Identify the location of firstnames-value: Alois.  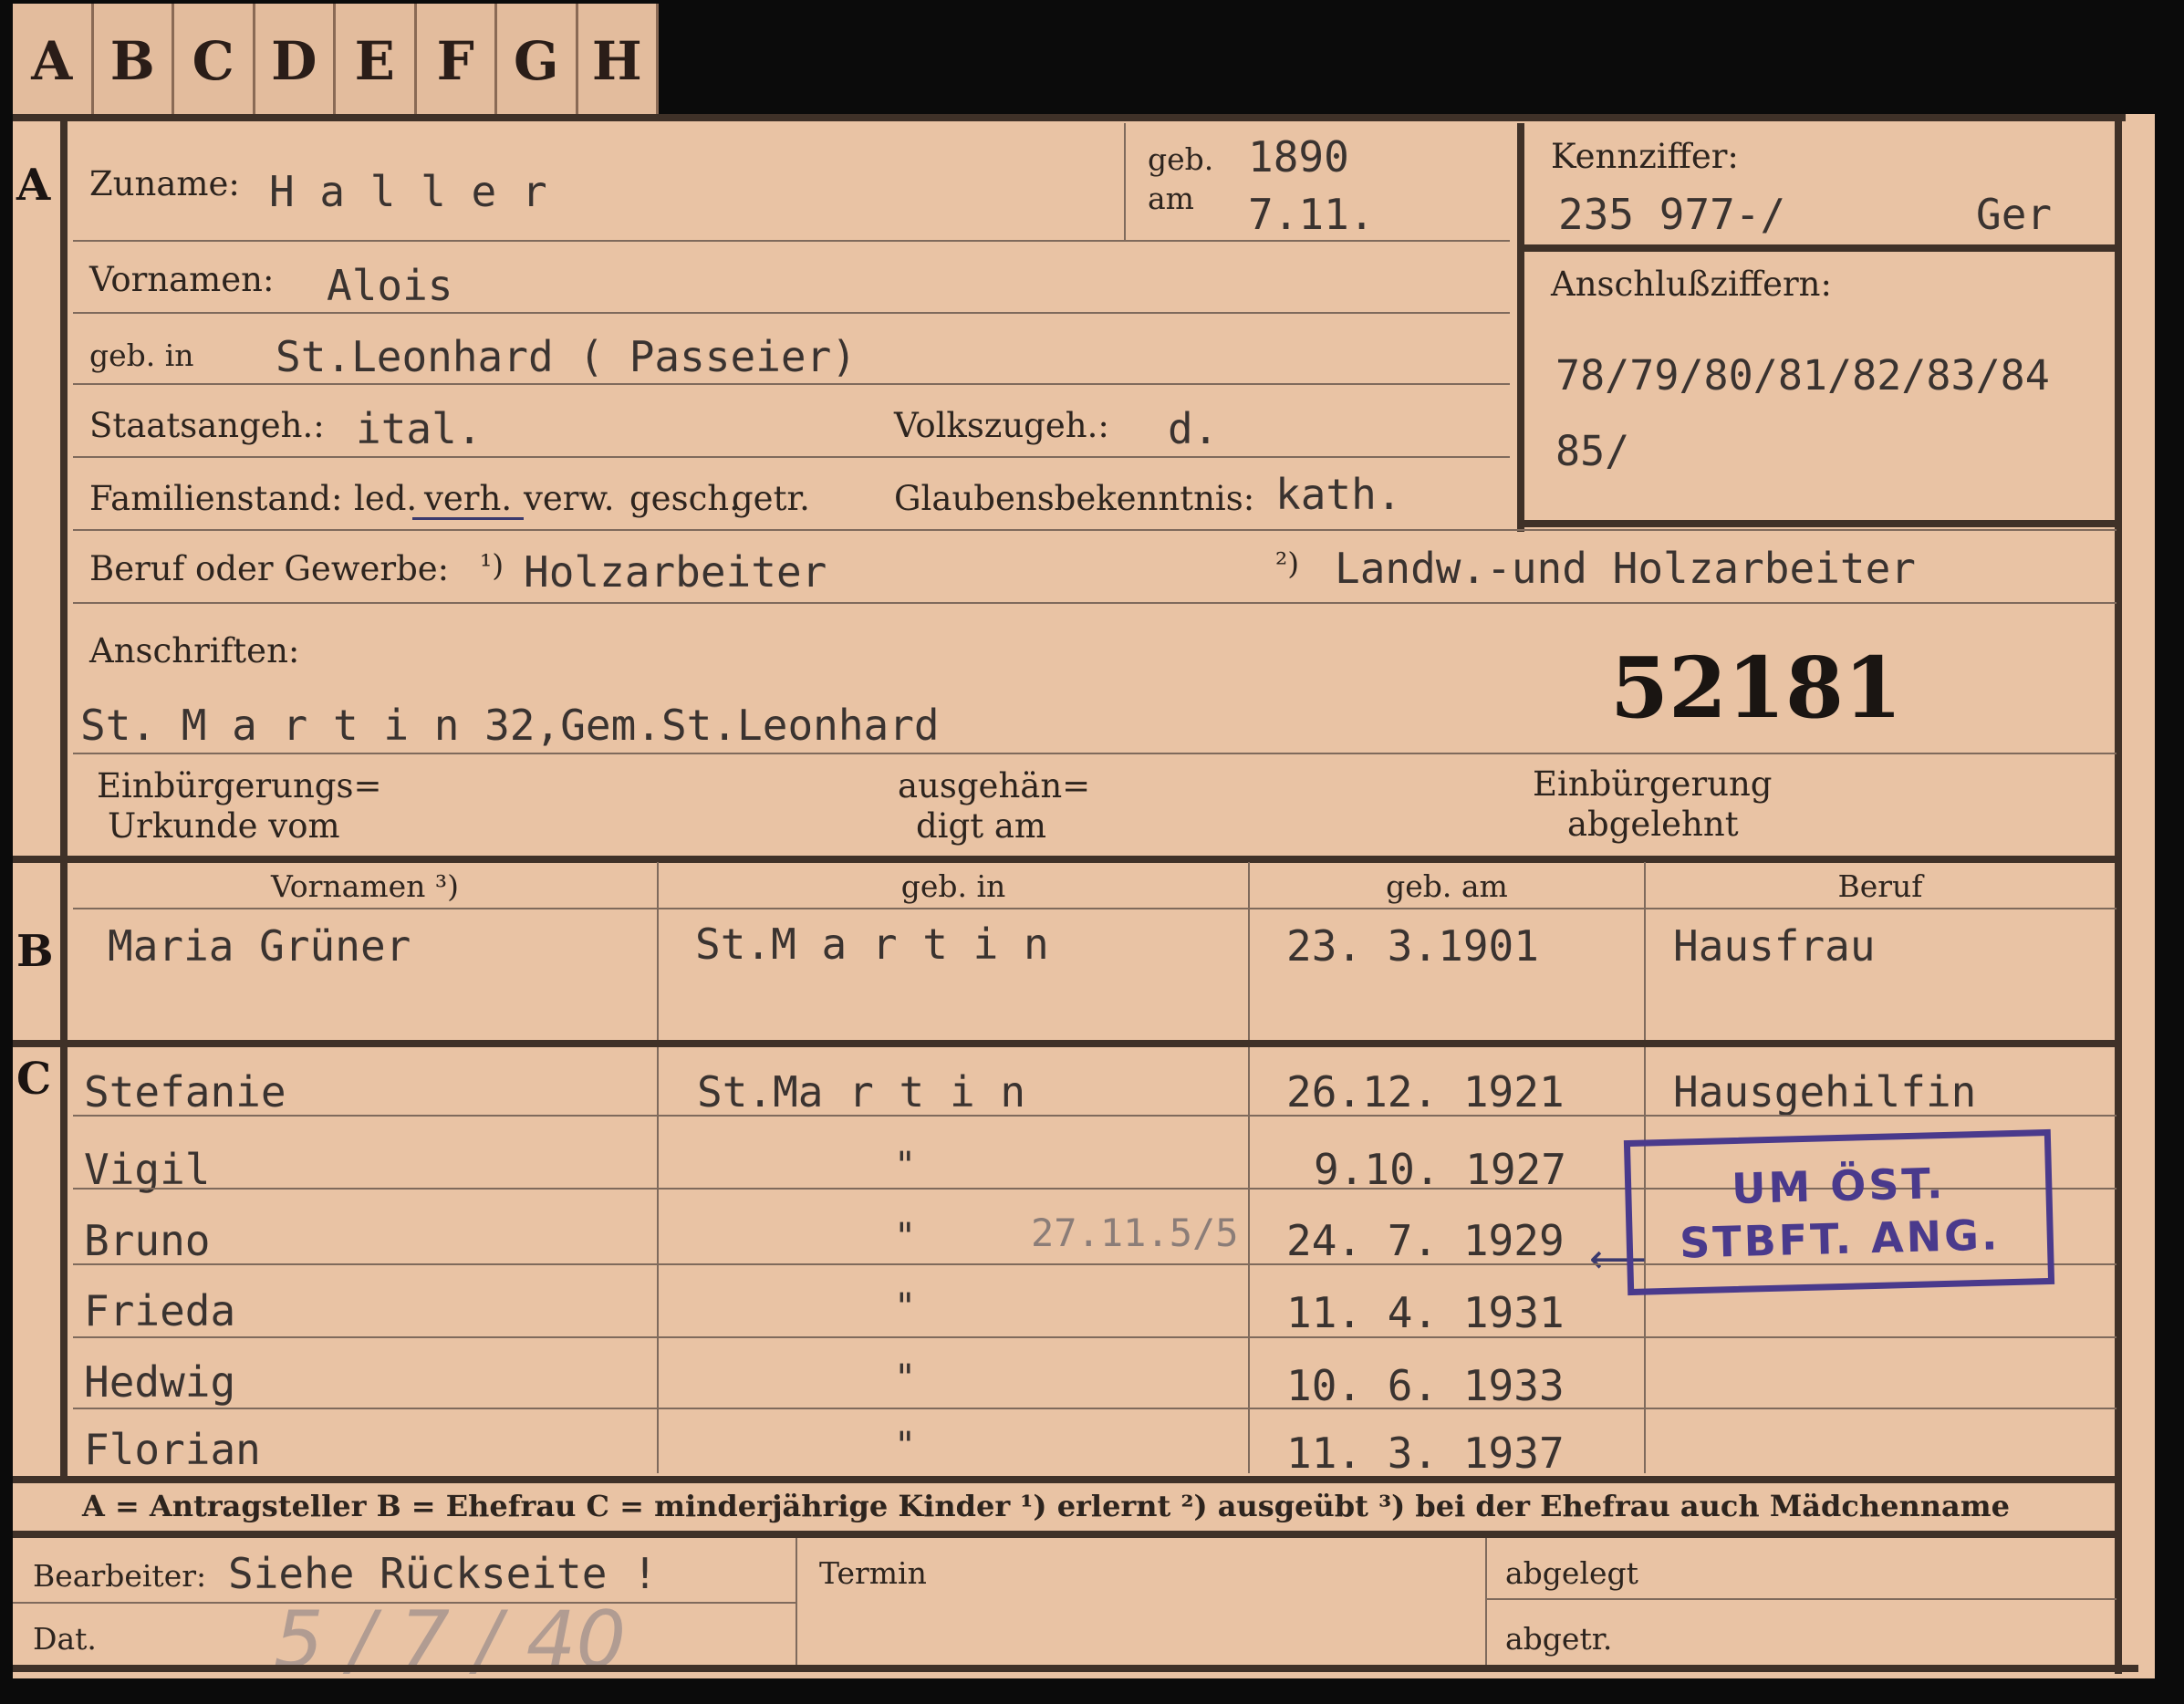
(390, 285).